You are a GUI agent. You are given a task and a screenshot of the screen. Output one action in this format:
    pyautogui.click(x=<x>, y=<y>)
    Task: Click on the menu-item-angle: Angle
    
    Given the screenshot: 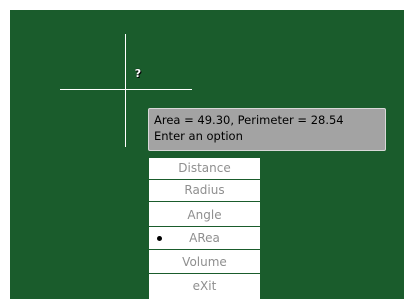 What is the action you would take?
    pyautogui.click(x=204, y=216)
    